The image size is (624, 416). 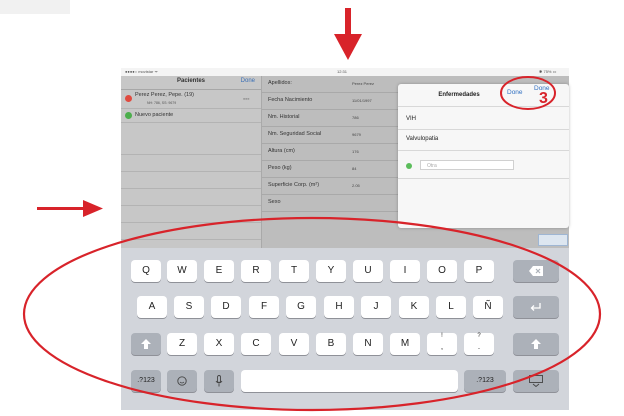 What do you see at coordinates (528, 93) in the screenshot?
I see `done-highlight-circle` at bounding box center [528, 93].